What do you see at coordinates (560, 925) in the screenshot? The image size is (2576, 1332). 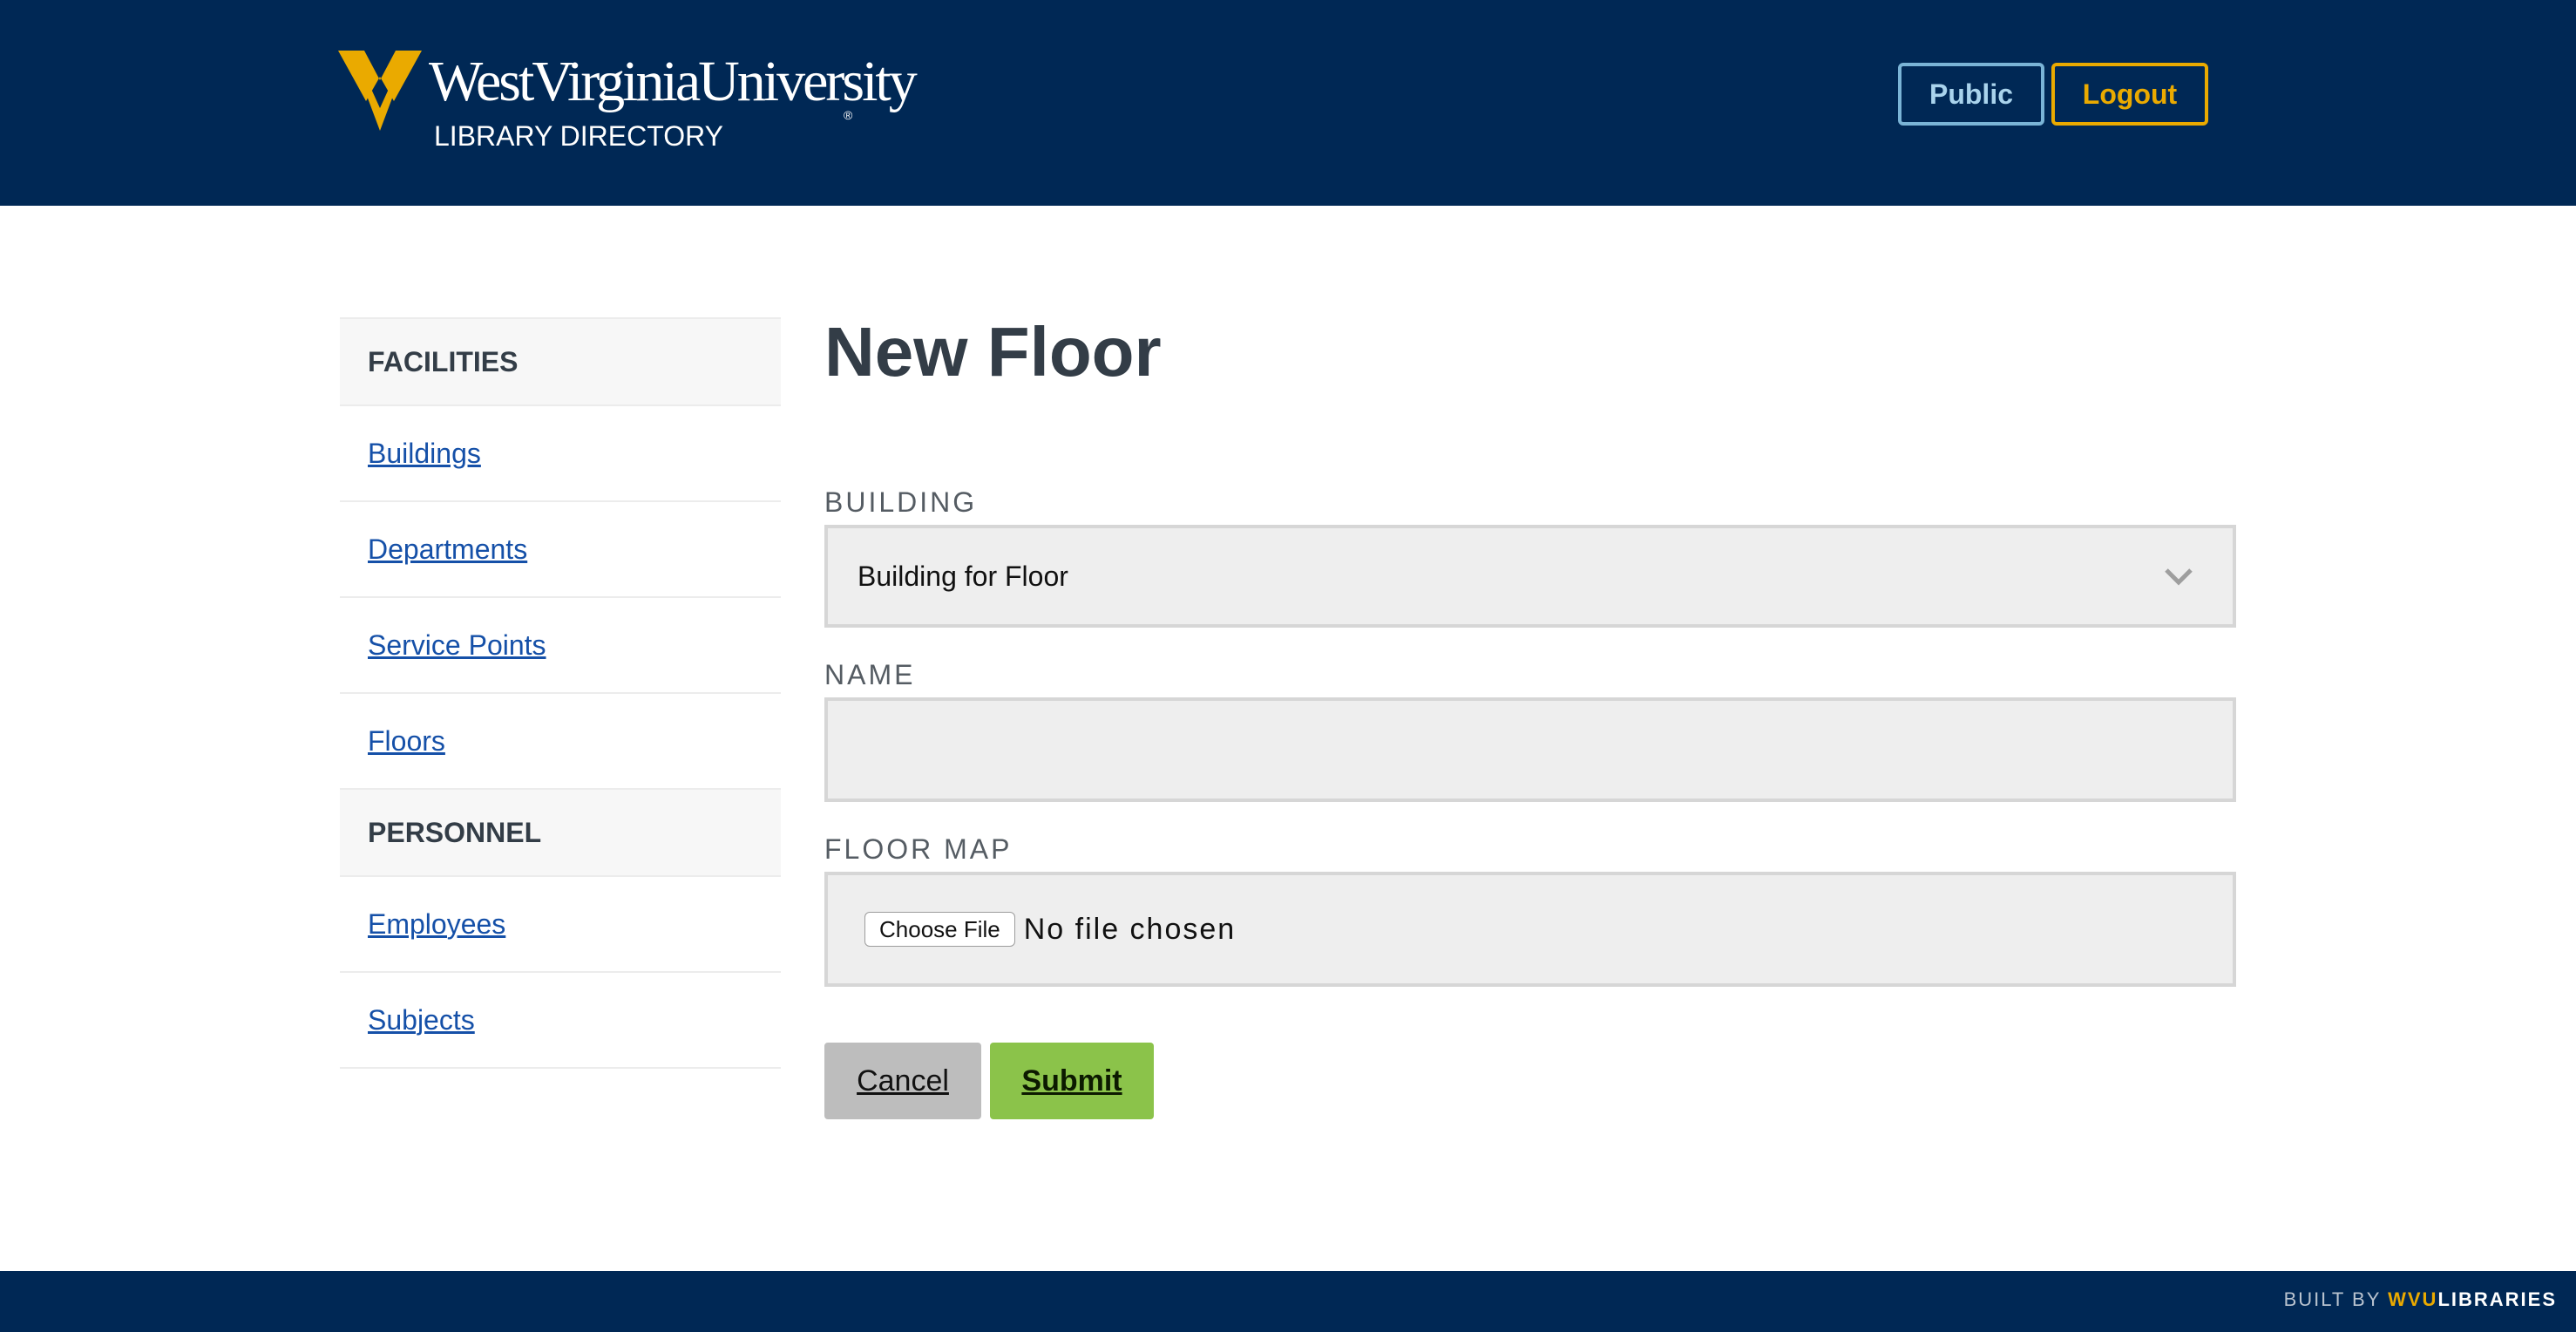 I see `sidebar-item-employees: Employees` at bounding box center [560, 925].